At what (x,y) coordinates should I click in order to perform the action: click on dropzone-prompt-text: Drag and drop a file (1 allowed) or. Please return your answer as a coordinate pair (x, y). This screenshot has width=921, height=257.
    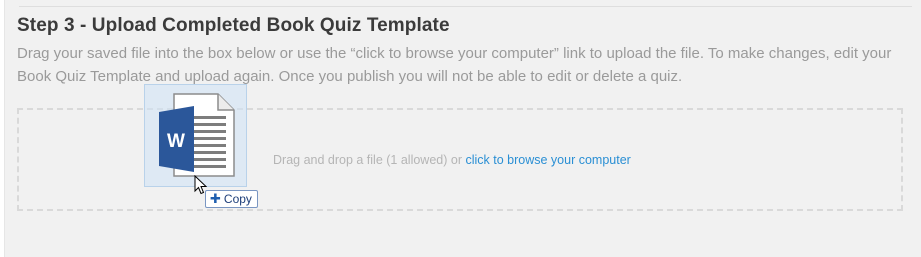
    Looking at the image, I should click on (369, 160).